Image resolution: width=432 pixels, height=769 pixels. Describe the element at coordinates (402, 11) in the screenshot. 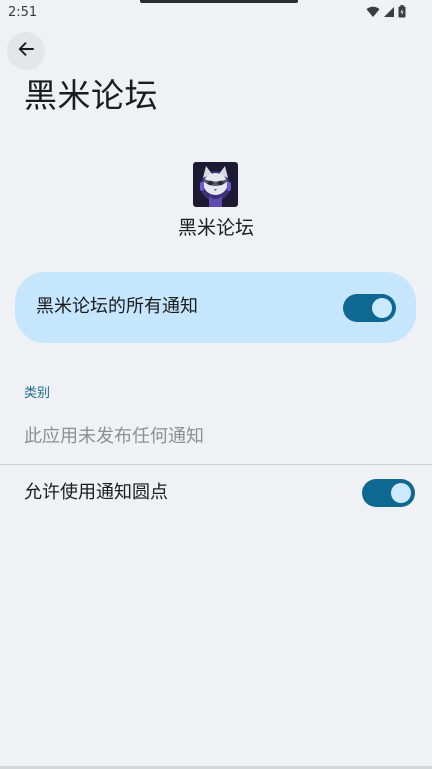

I see `battery-icon` at that location.